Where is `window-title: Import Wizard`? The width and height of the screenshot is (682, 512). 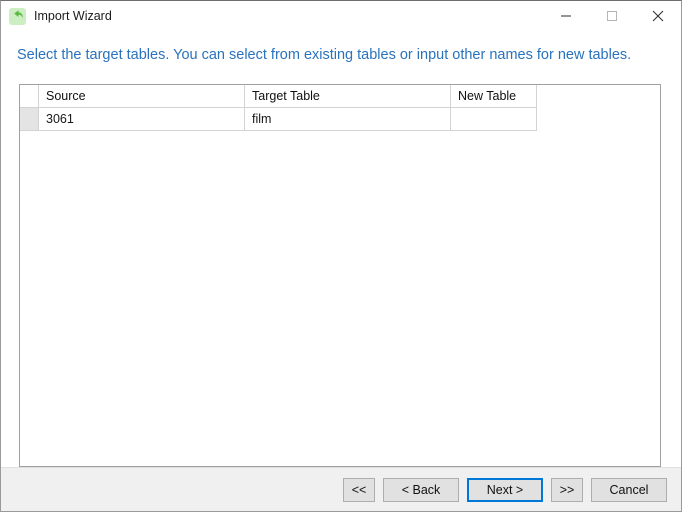 window-title: Import Wizard is located at coordinates (73, 16).